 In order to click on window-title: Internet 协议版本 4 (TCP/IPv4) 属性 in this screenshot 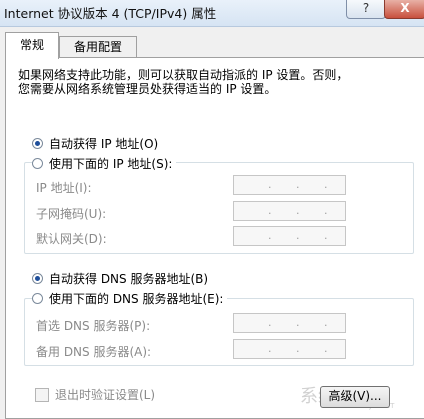, I will do `click(110, 13)`.